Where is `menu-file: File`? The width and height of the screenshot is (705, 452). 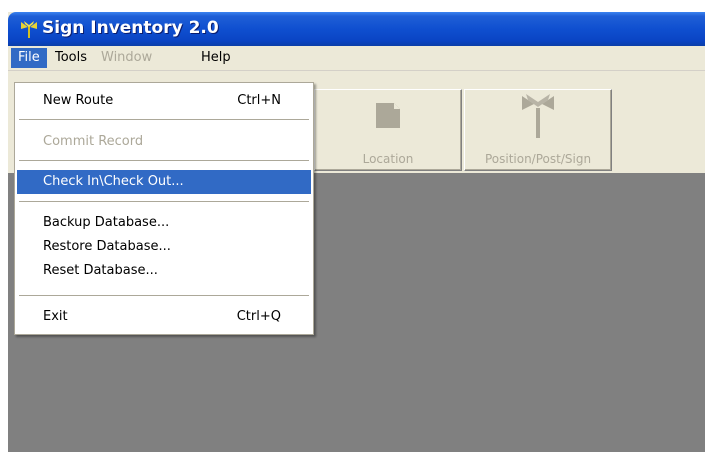
menu-file: File is located at coordinates (29, 58).